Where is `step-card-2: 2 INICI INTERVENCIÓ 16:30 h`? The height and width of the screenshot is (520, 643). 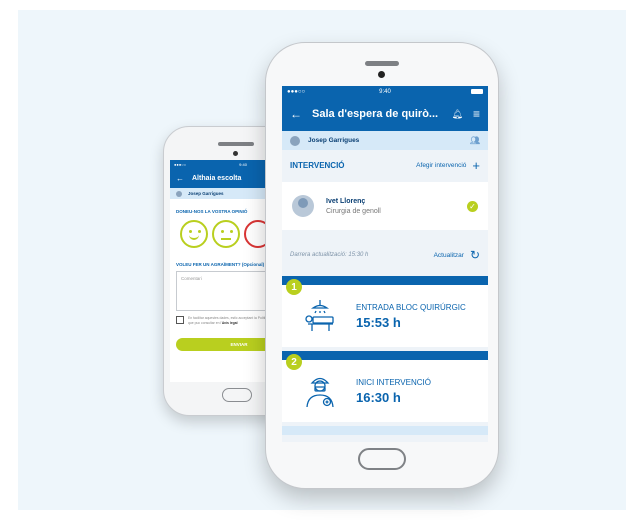 step-card-2: 2 INICI INTERVENCIÓ 16:30 h is located at coordinates (385, 388).